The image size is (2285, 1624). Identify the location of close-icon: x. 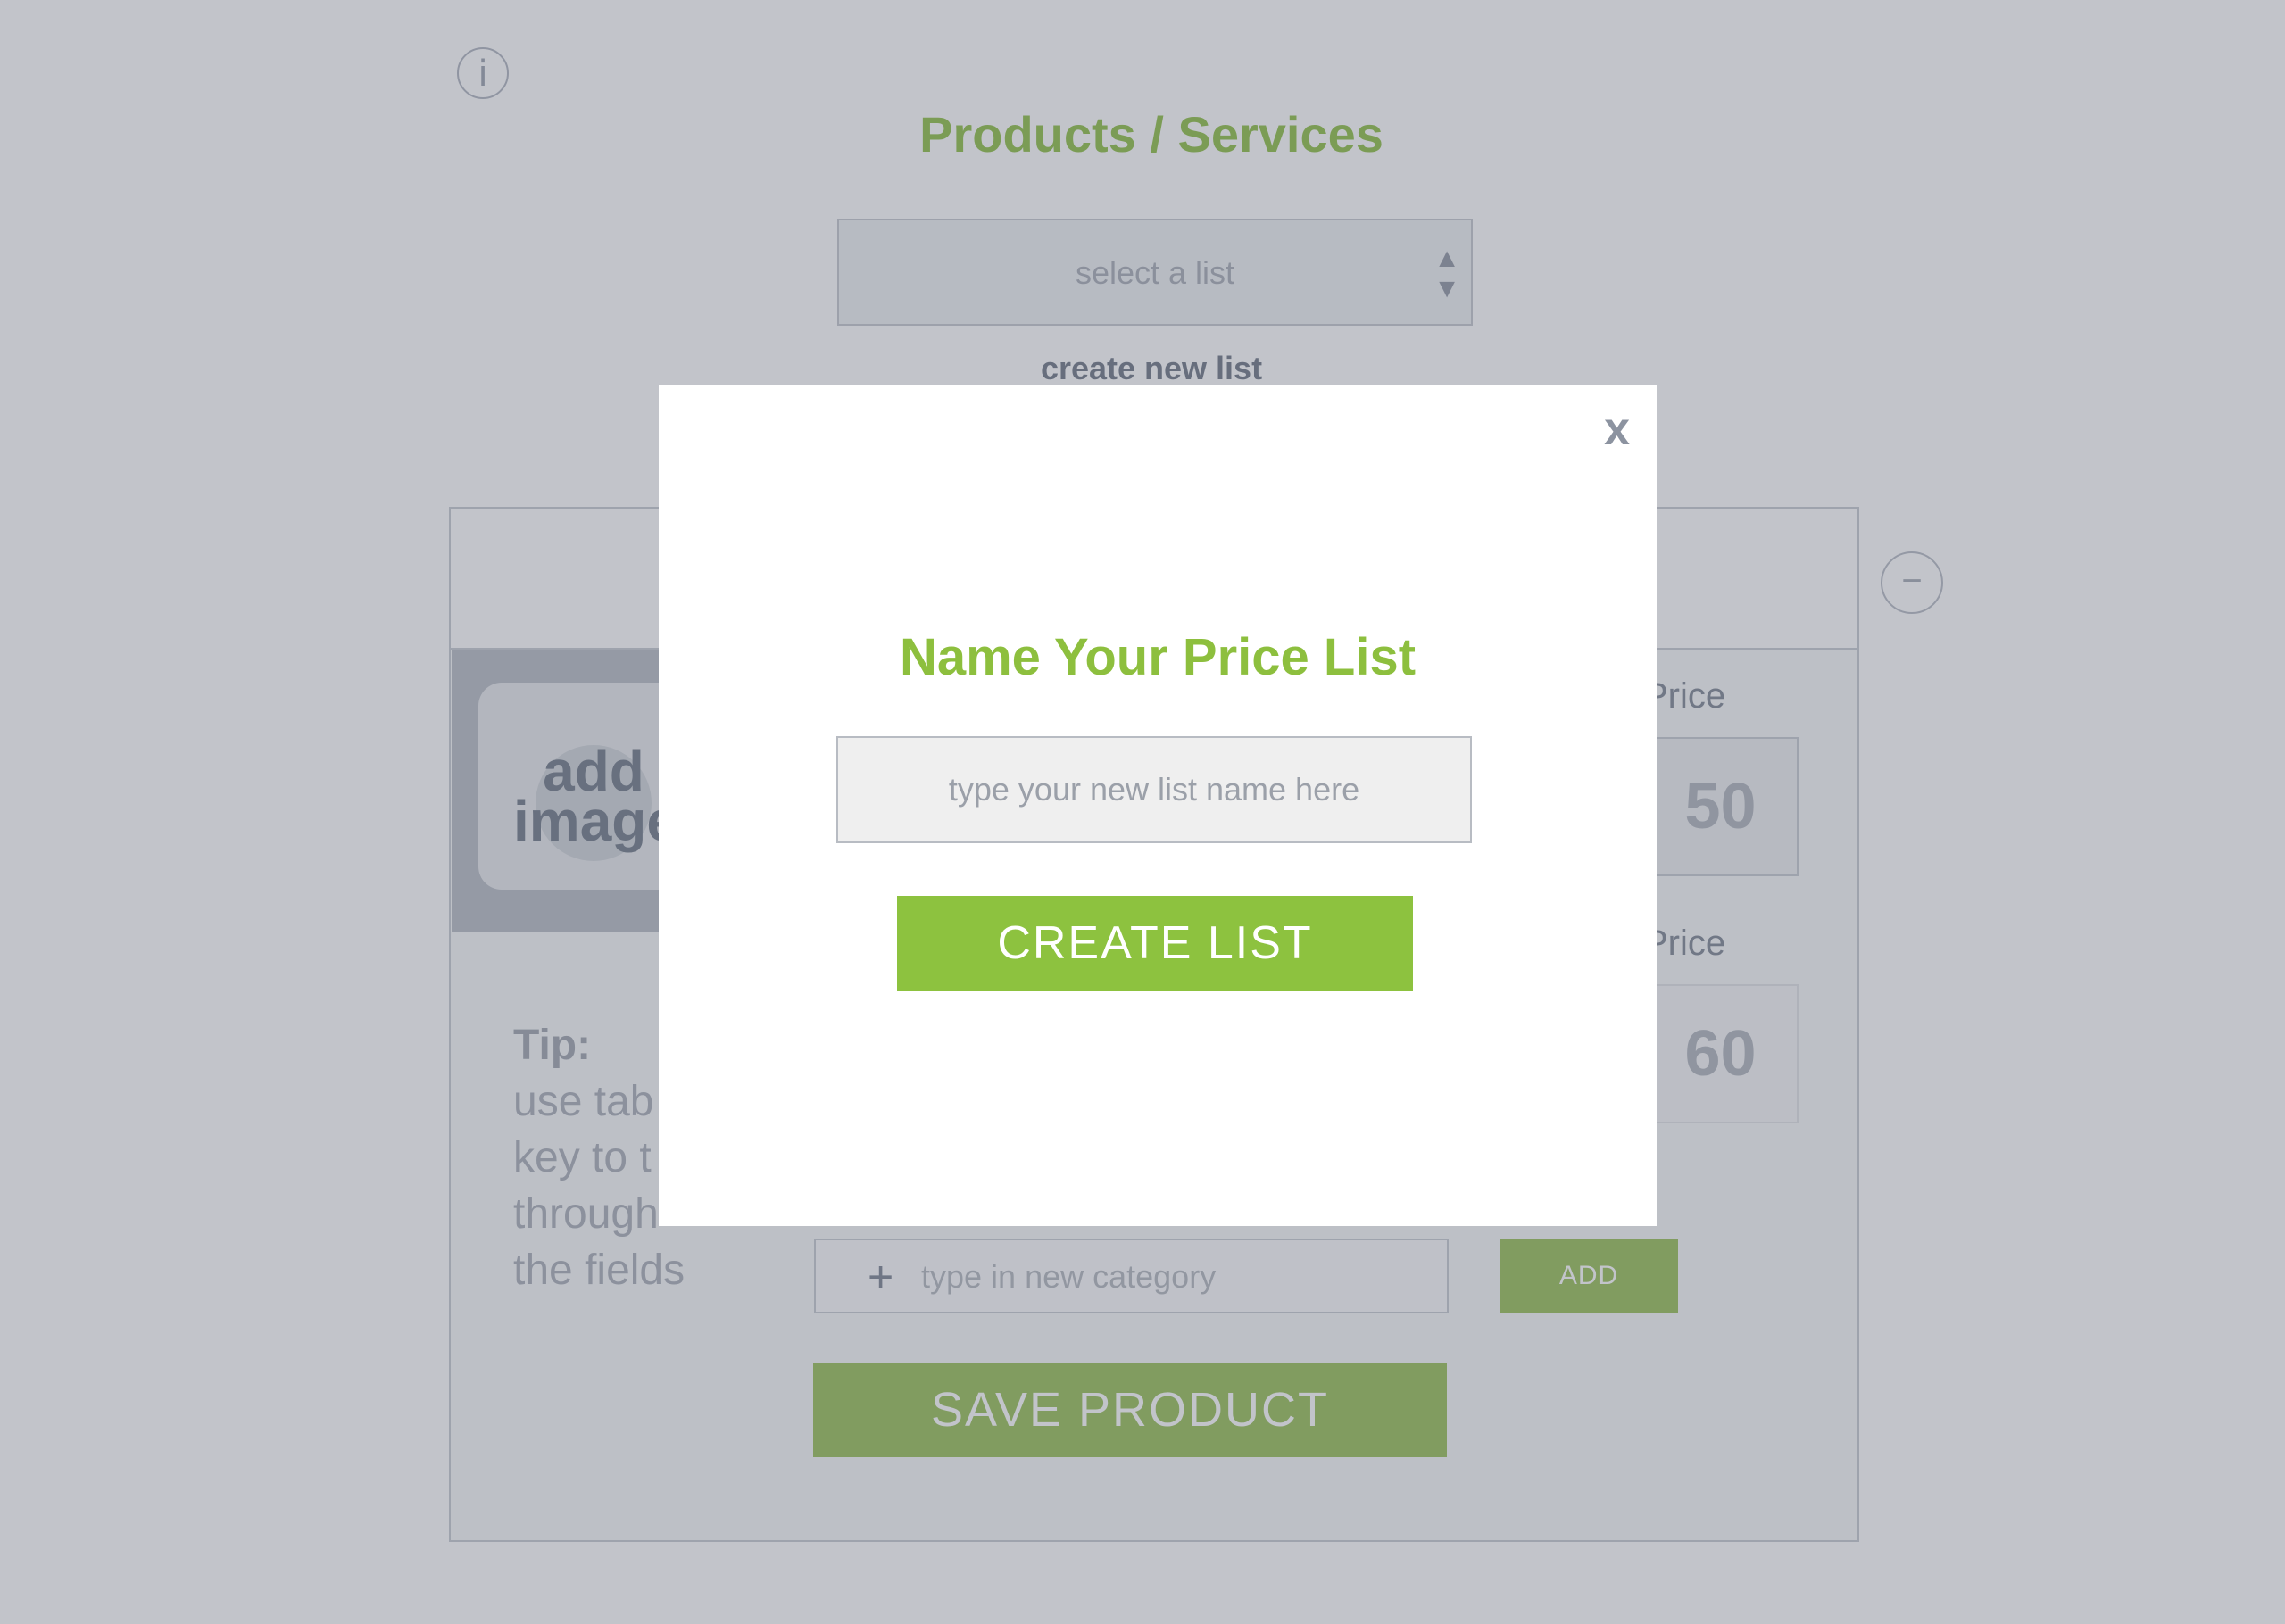
(1617, 429).